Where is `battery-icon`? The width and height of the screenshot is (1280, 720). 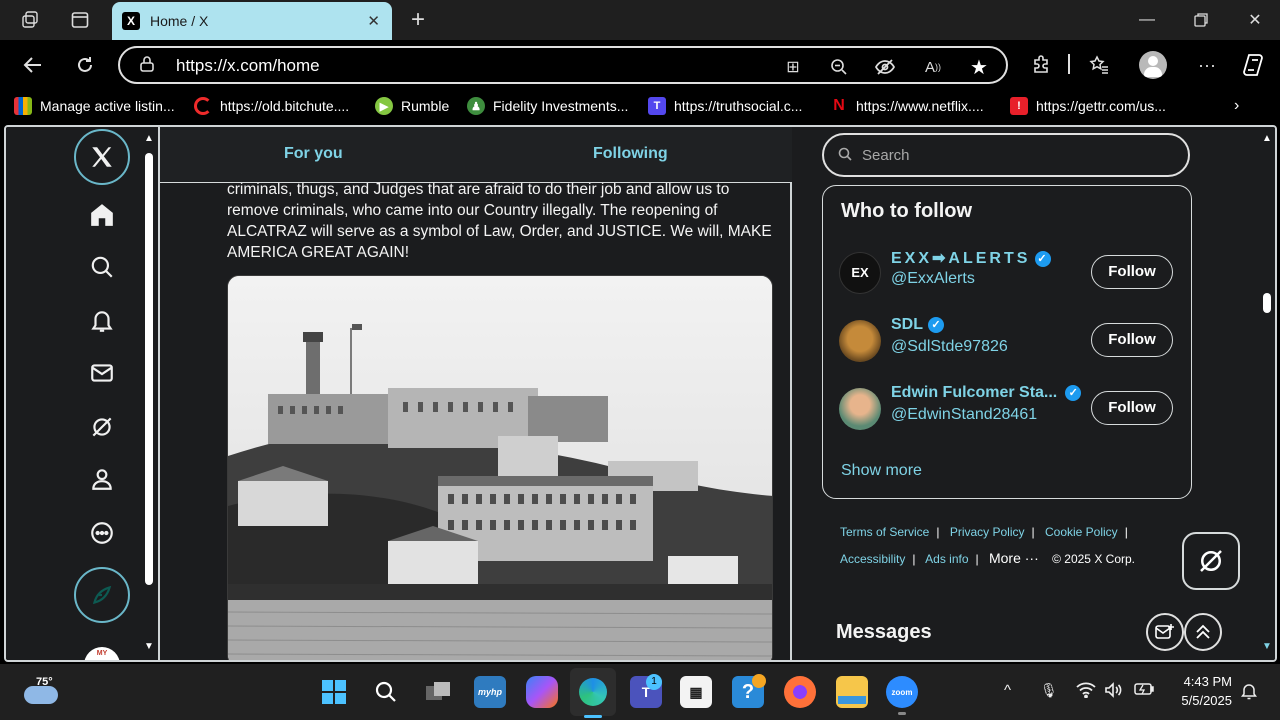 battery-icon is located at coordinates (1144, 691).